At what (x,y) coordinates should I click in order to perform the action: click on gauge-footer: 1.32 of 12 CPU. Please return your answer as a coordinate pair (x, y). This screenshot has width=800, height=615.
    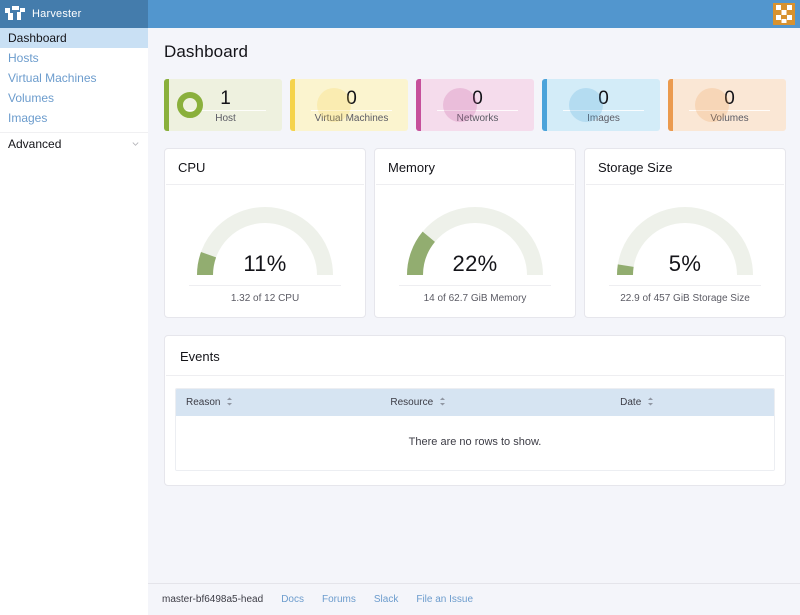
    Looking at the image, I should click on (265, 301).